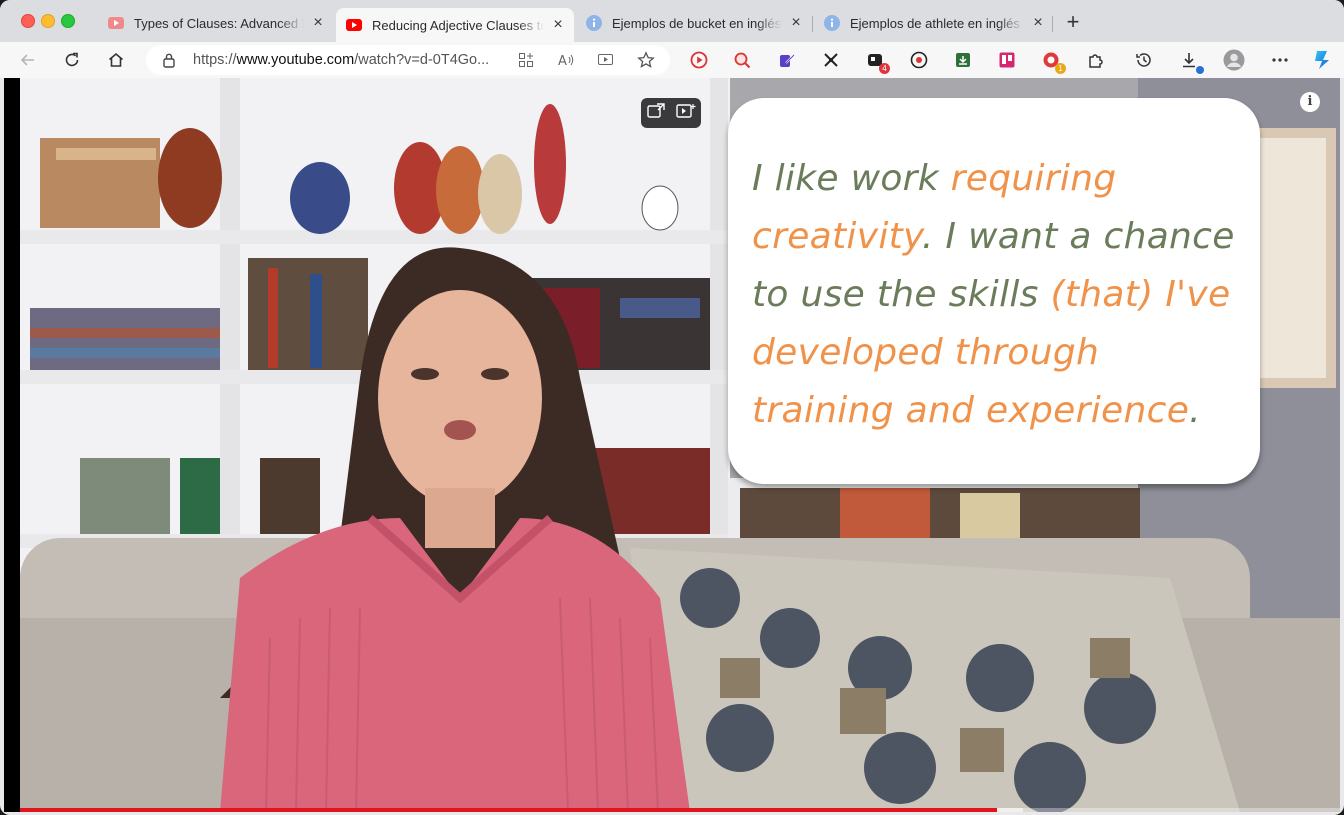 This screenshot has height=815, width=1344. I want to click on video-progress-bar, so click(680, 810).